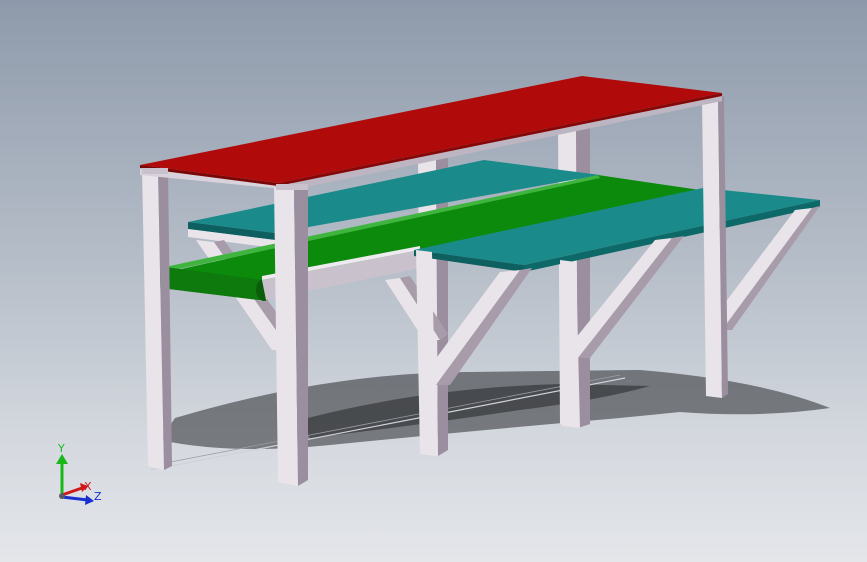 This screenshot has width=867, height=562. What do you see at coordinates (62, 459) in the screenshot?
I see `y-axis-arrow-icon` at bounding box center [62, 459].